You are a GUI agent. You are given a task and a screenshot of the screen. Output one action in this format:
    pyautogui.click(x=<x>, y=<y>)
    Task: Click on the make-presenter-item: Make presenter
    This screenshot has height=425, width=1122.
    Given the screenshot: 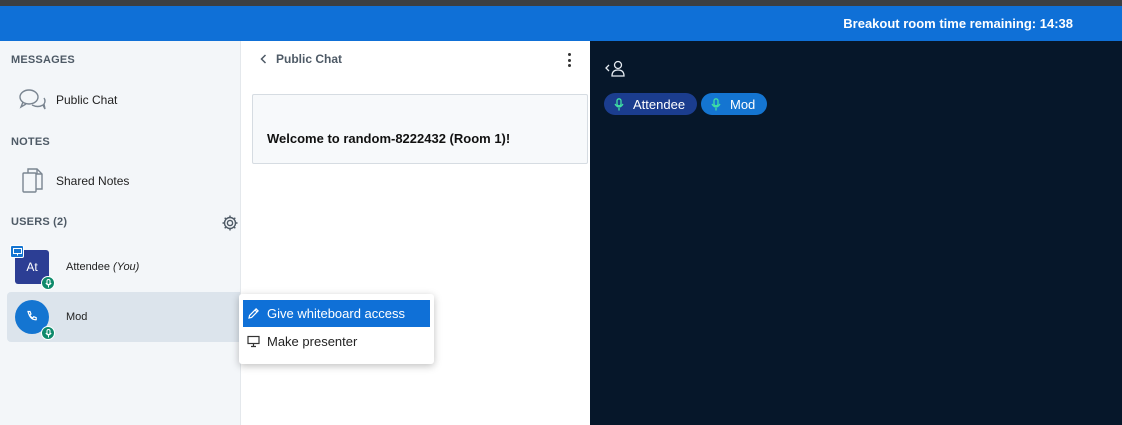 What is the action you would take?
    pyautogui.click(x=336, y=341)
    